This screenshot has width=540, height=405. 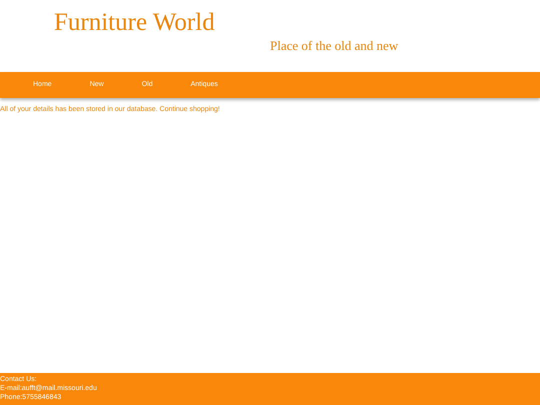 I want to click on site-title: Furniture World, so click(x=134, y=23).